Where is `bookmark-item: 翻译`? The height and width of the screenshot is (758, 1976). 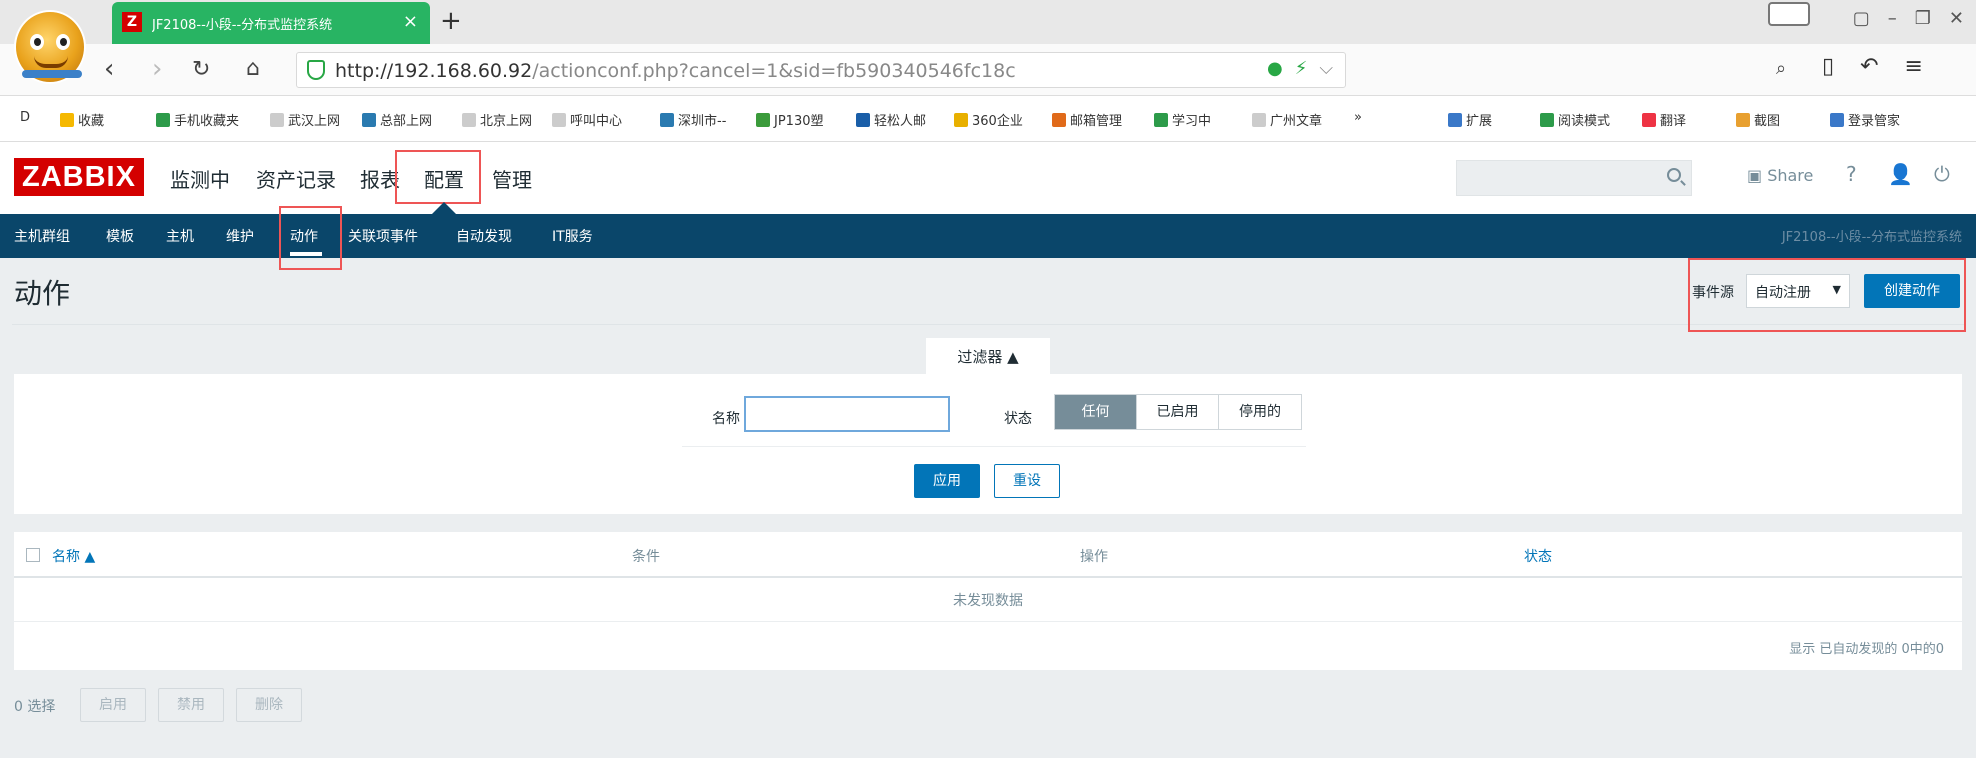 bookmark-item: 翻译 is located at coordinates (1664, 119).